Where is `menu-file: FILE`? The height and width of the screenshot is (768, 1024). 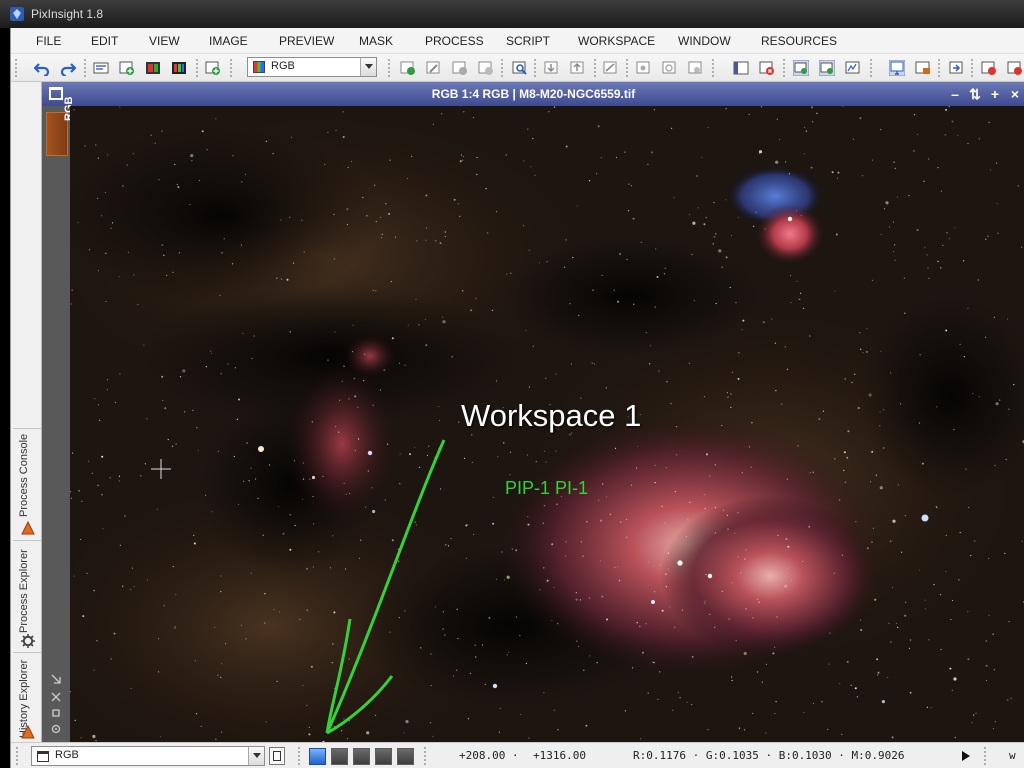
menu-file: FILE is located at coordinates (48, 41).